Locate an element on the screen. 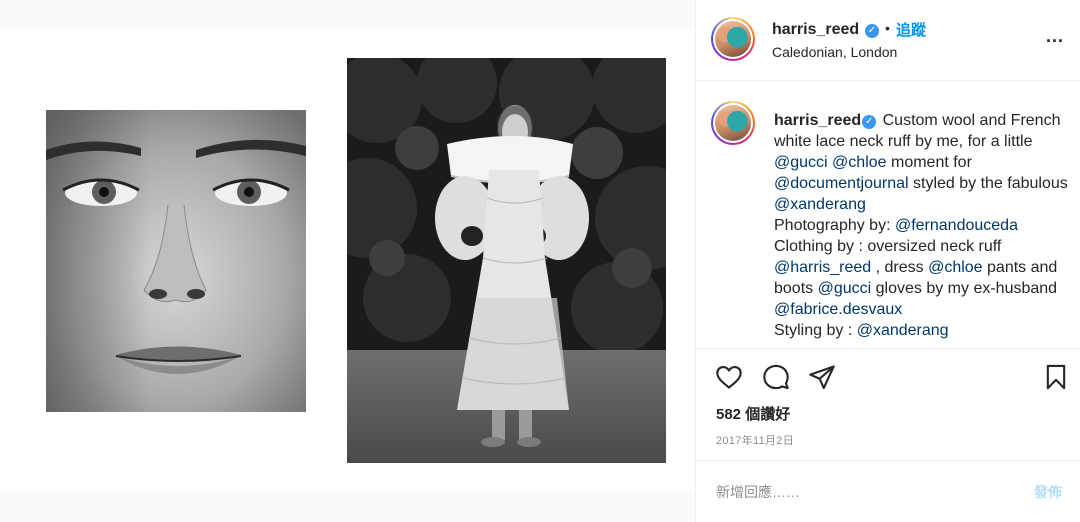 The image size is (1080, 522). caption-fragment: Styling by : is located at coordinates (815, 330).